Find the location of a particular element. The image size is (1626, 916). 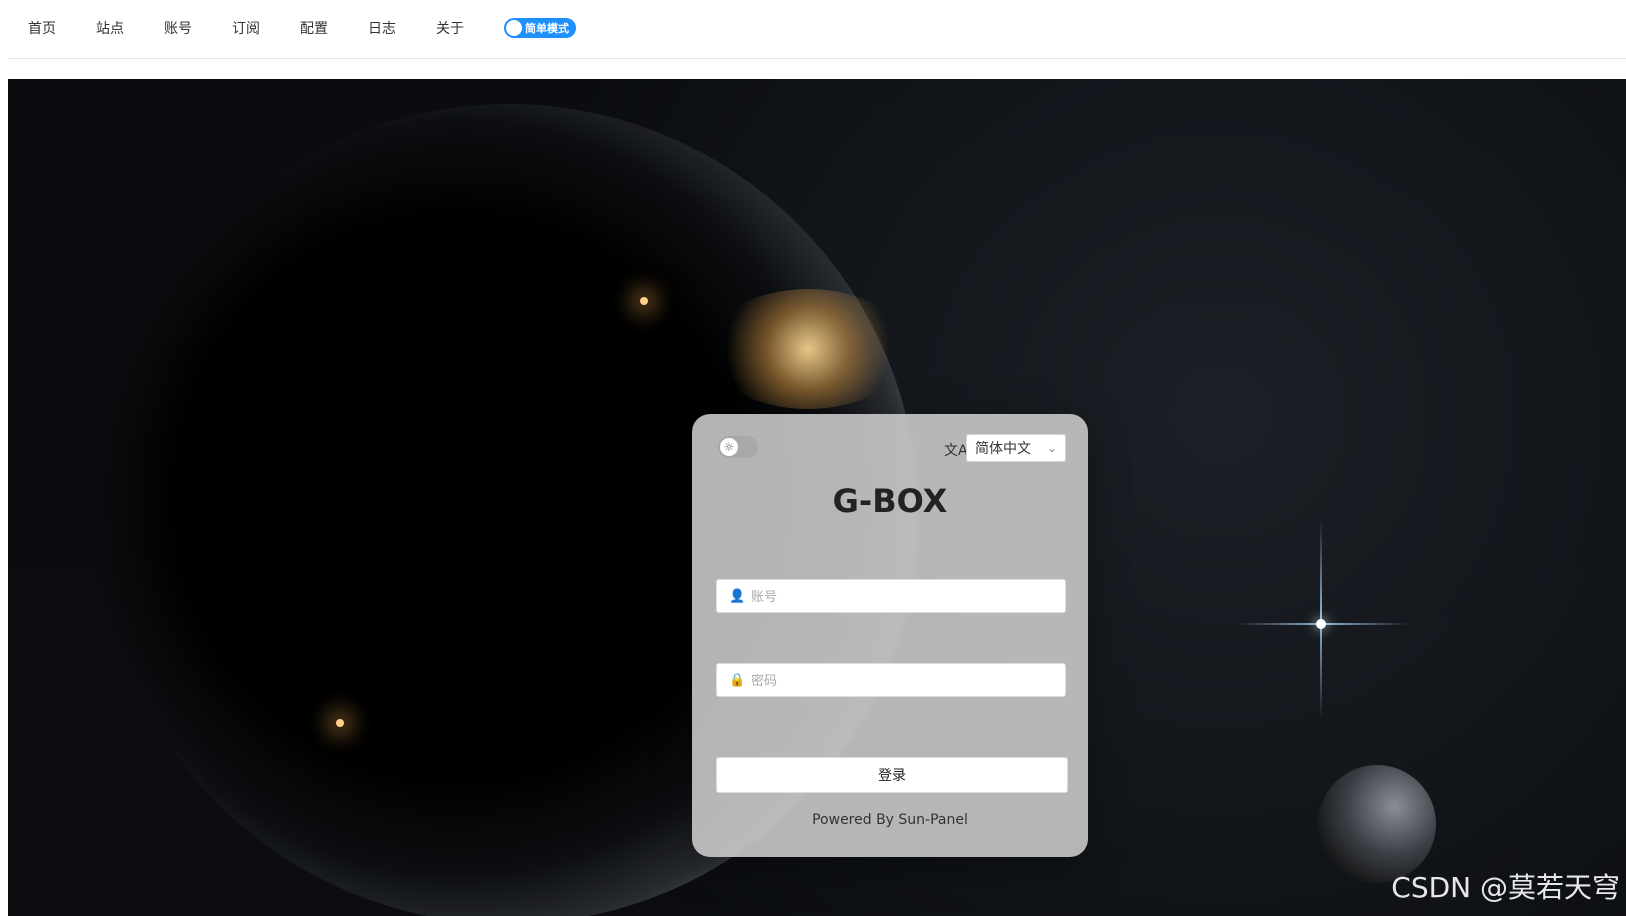

theme-toggle: ☼ is located at coordinates (738, 447).